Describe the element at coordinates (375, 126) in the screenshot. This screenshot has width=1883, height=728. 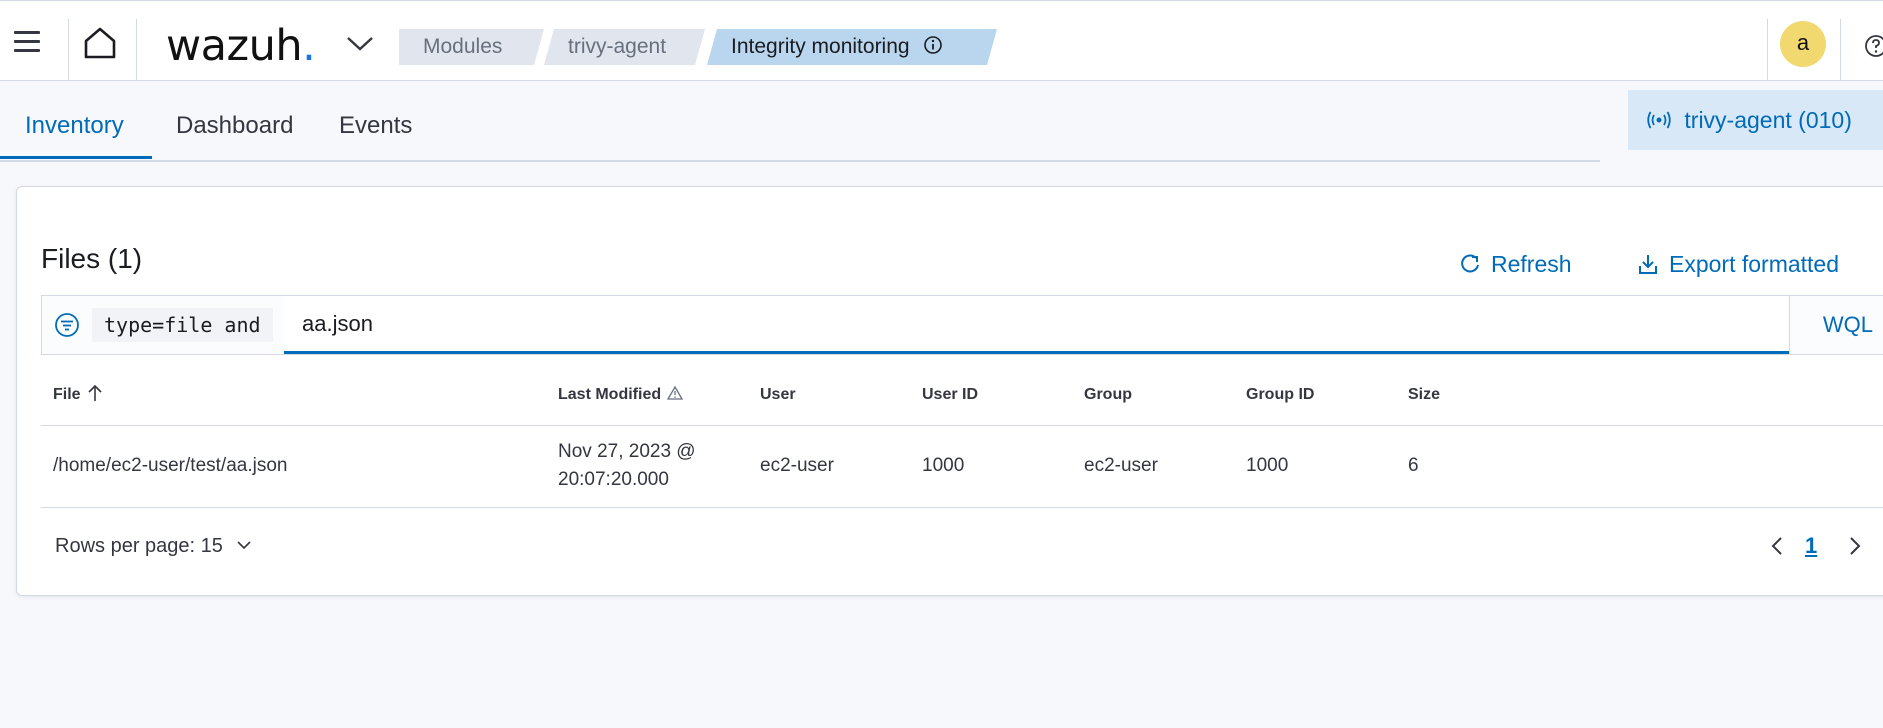
I see `tab-events: Events` at that location.